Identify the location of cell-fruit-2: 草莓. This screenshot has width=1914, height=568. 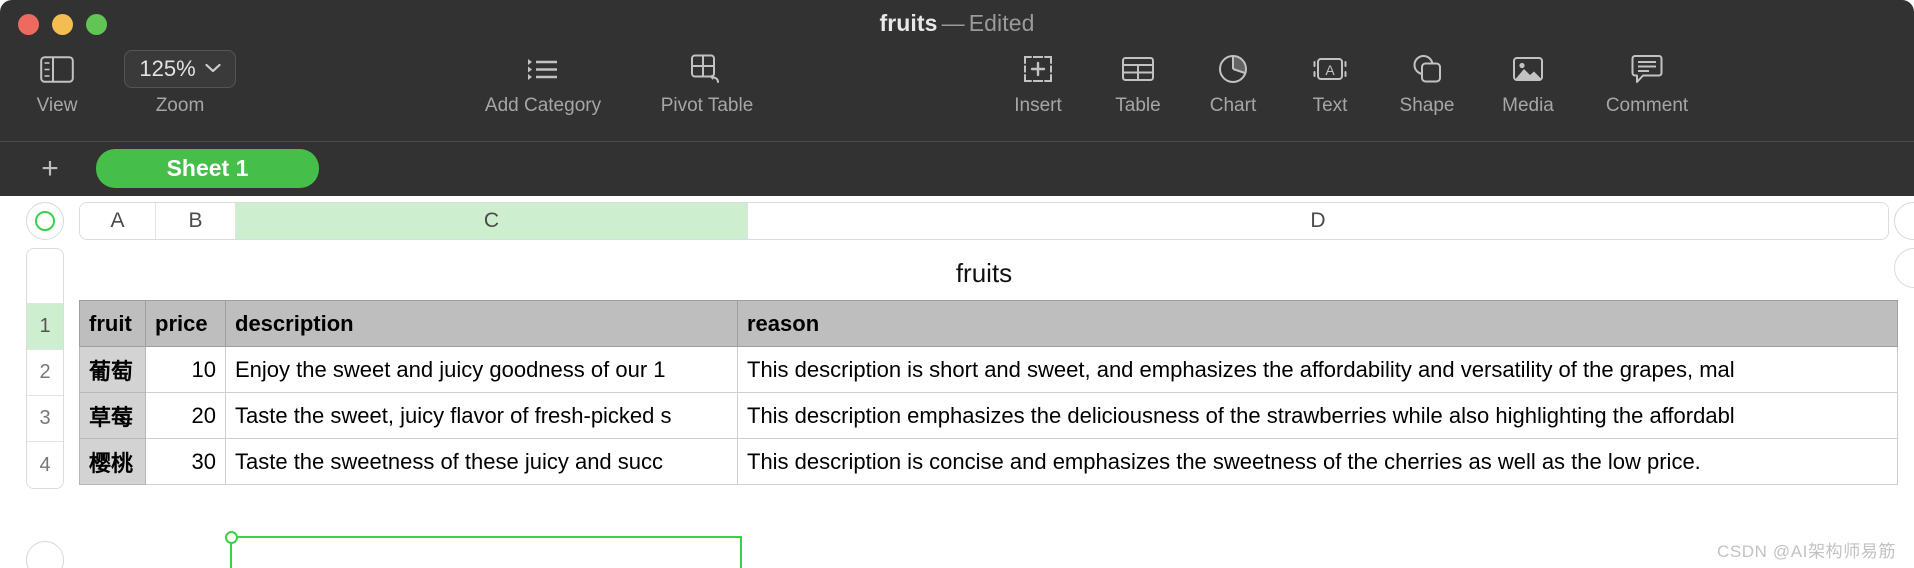
(112, 415).